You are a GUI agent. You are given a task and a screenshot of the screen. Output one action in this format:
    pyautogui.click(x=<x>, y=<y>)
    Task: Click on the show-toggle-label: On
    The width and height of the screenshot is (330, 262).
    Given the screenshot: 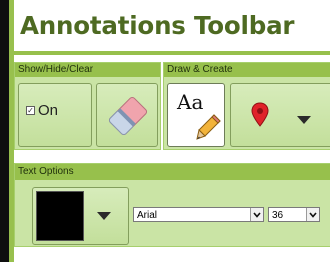 What is the action you would take?
    pyautogui.click(x=48, y=110)
    